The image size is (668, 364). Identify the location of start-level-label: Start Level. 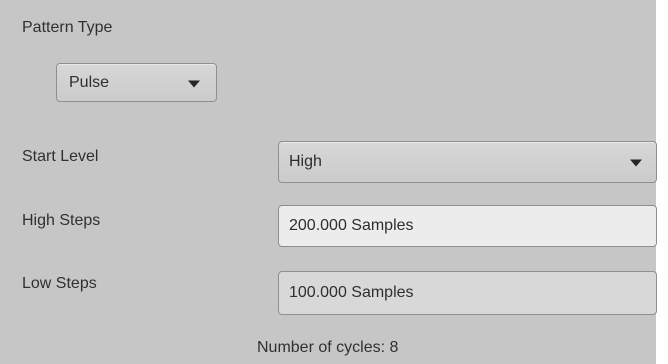
(60, 156).